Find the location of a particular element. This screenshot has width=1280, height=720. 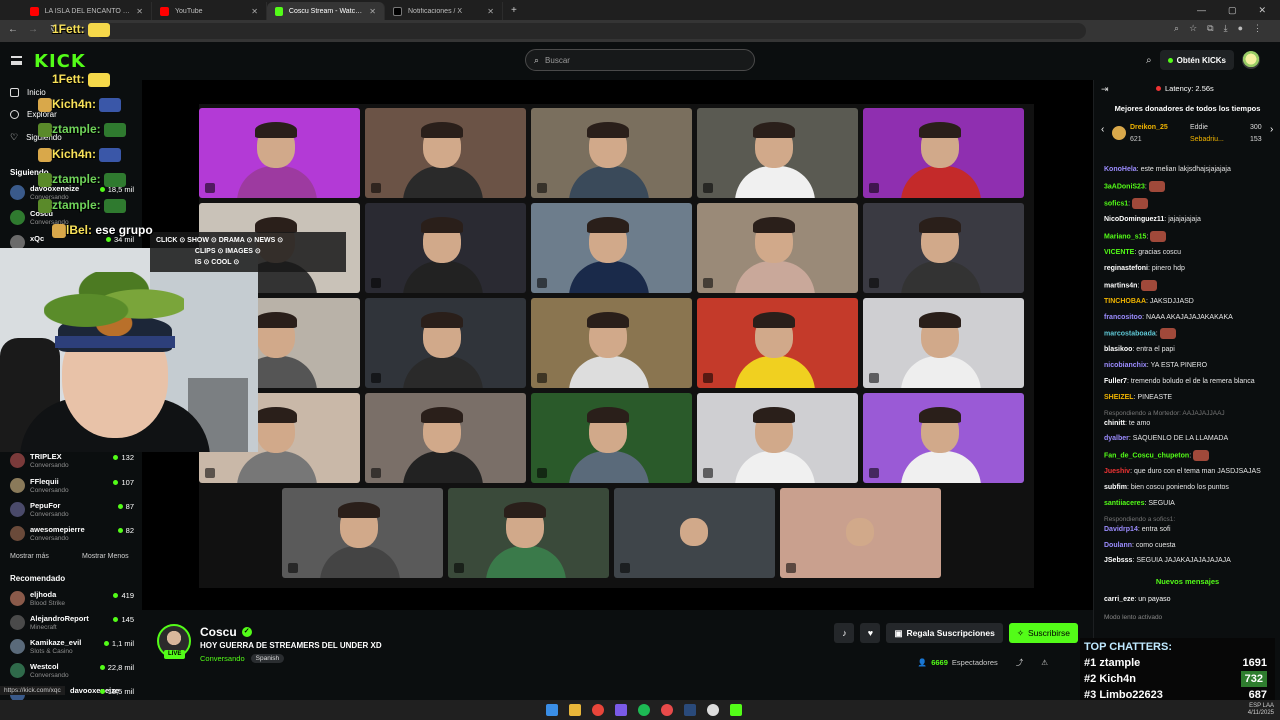

nav-home: Inicio is located at coordinates (28, 92).